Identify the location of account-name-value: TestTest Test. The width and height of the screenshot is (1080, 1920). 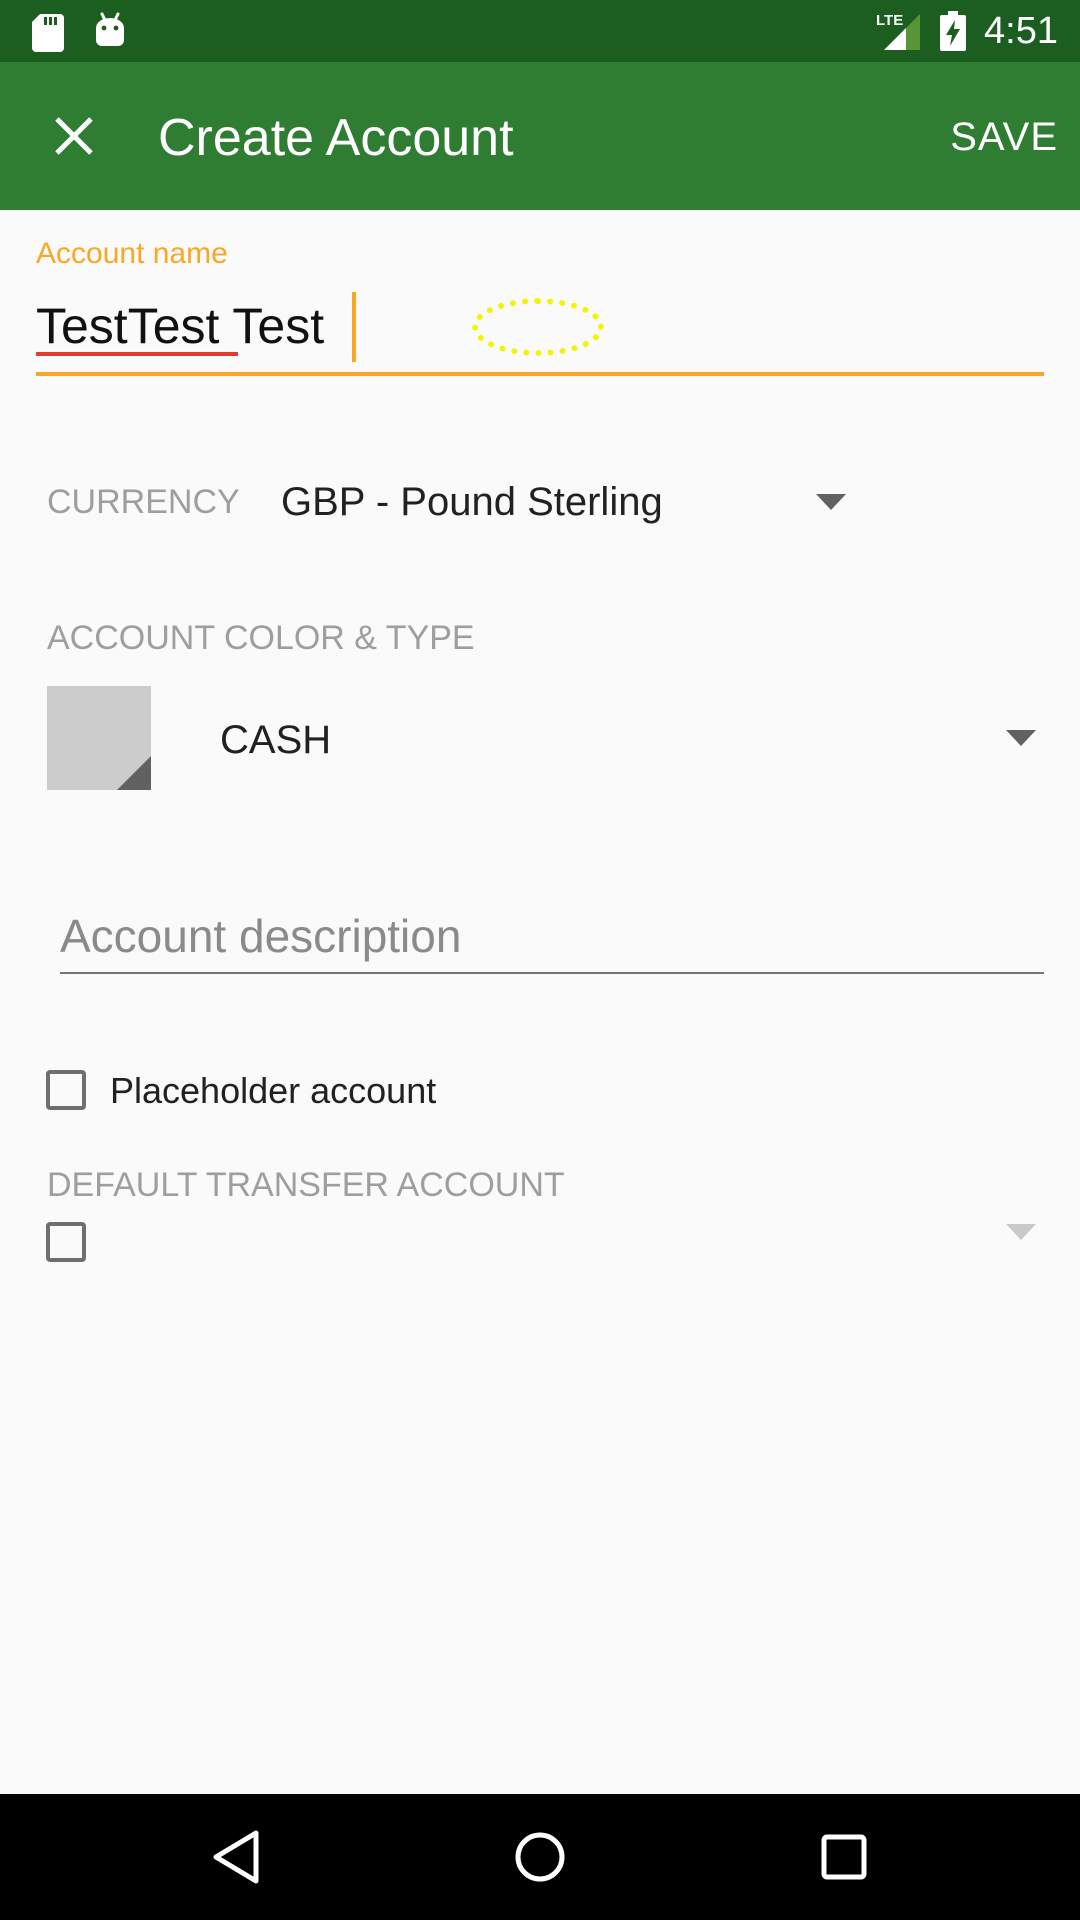
(180, 326).